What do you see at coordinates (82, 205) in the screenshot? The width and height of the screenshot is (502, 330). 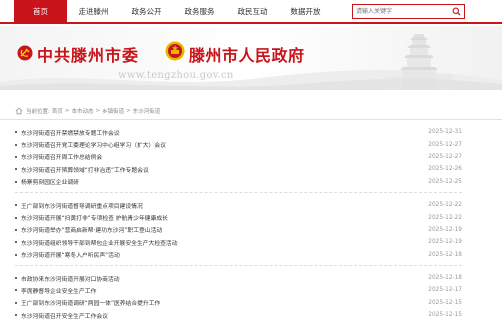 I see `news-title-link: 王广部到东沙河街道督导调研重点项目建设情况` at bounding box center [82, 205].